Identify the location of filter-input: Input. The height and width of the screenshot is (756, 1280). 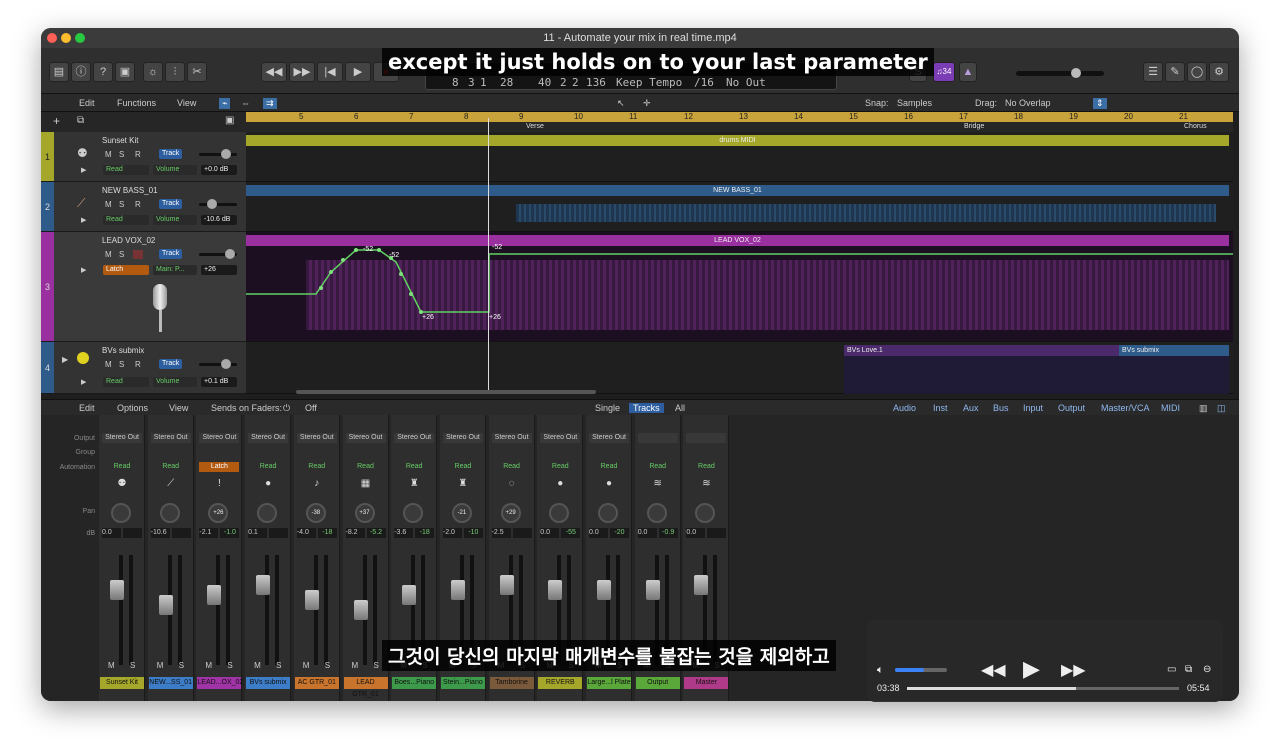
(1033, 408).